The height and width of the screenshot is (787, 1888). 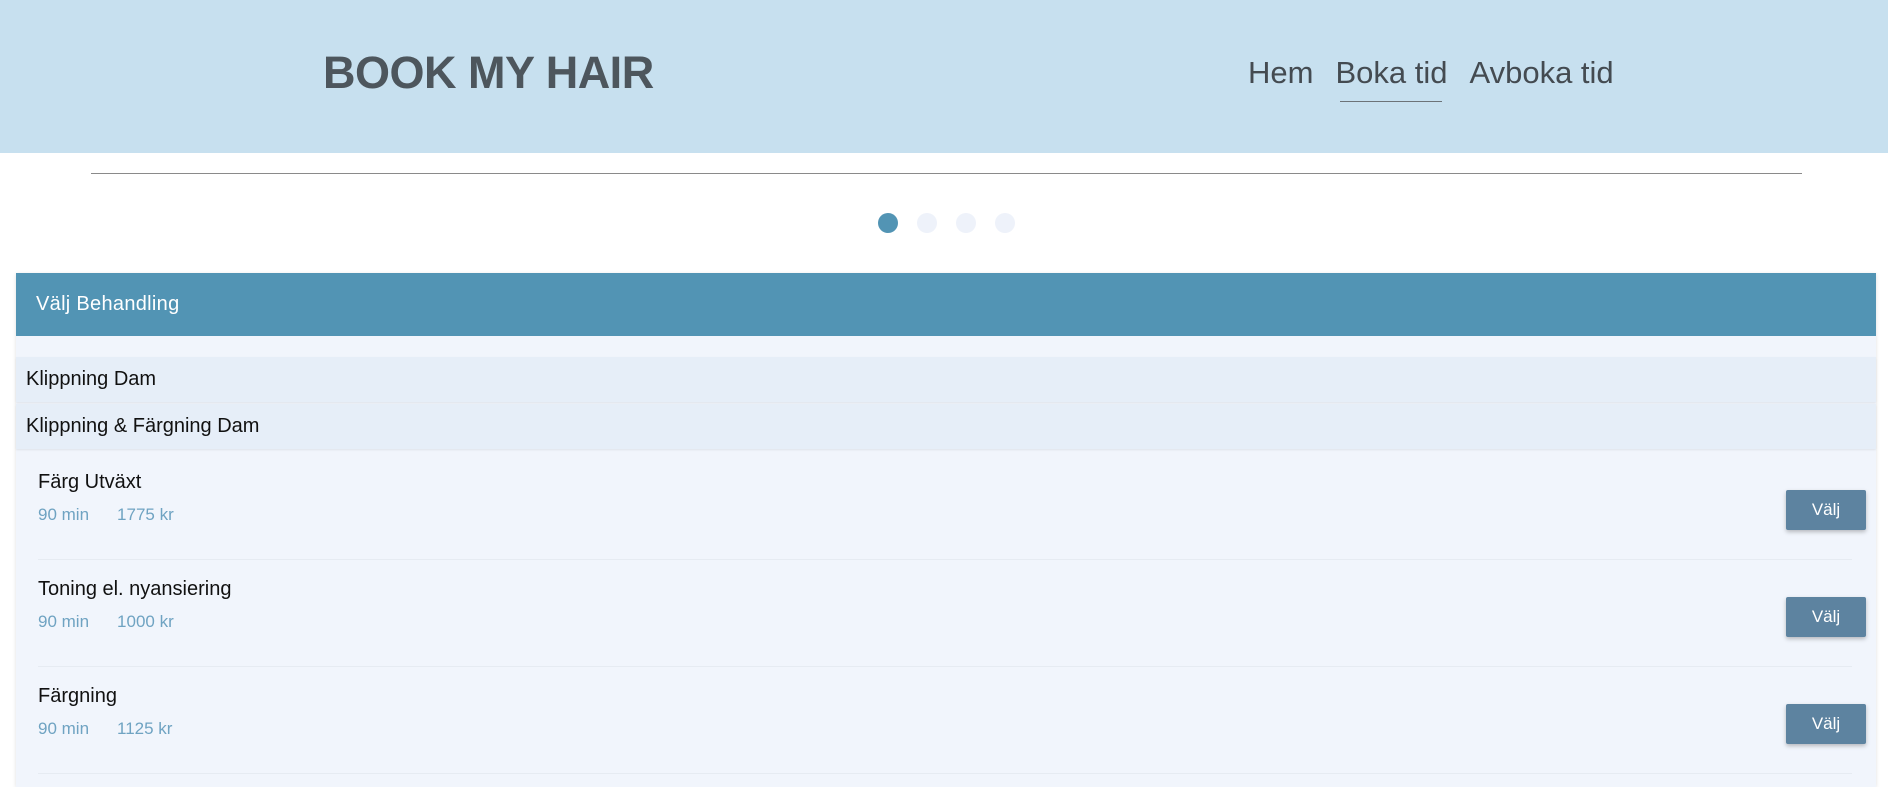 What do you see at coordinates (90, 482) in the screenshot?
I see `treatment-name: Färg Utväxt` at bounding box center [90, 482].